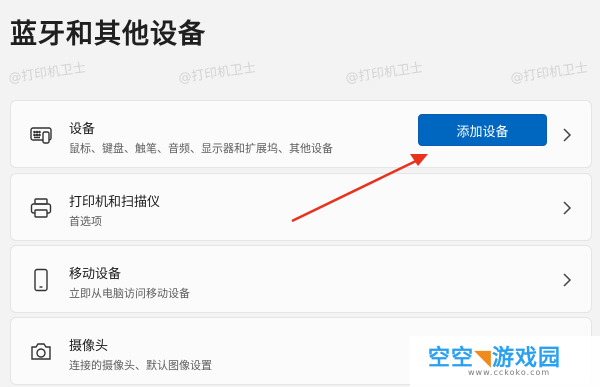  I want to click on site-logo: 空空◥游戏园 www.cckoko.com, so click(505, 361).